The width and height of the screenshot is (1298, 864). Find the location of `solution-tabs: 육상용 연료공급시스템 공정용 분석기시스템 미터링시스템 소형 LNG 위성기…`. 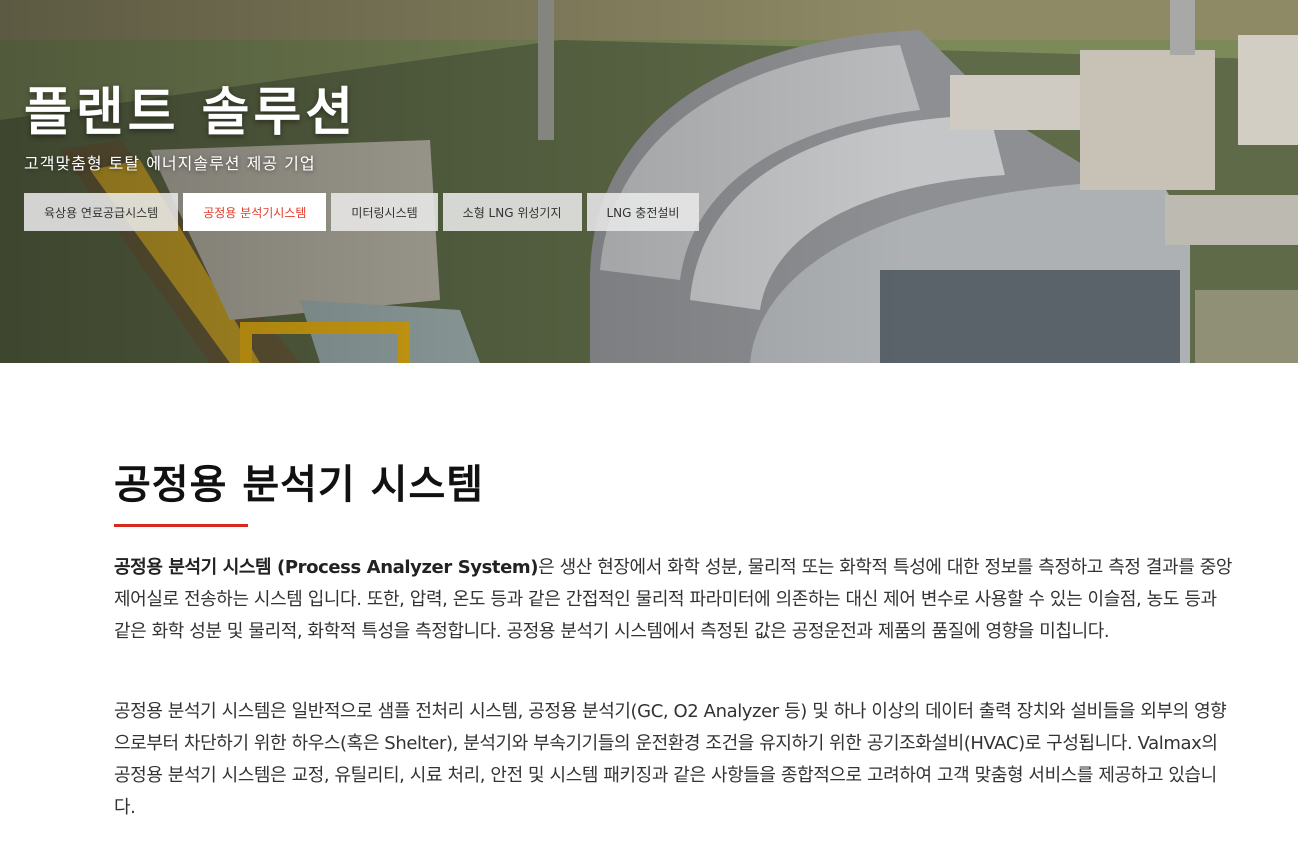

solution-tabs: 육상용 연료공급시스템 공정용 분석기시스템 미터링시스템 소형 LNG 위성기… is located at coordinates (362, 212).